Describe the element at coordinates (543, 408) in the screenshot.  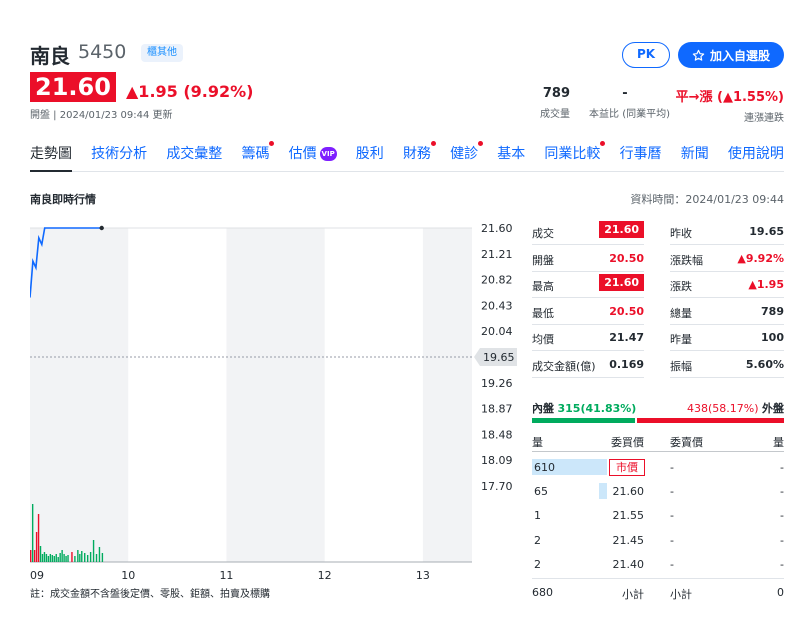
I see `inner-label: 內盤` at that location.